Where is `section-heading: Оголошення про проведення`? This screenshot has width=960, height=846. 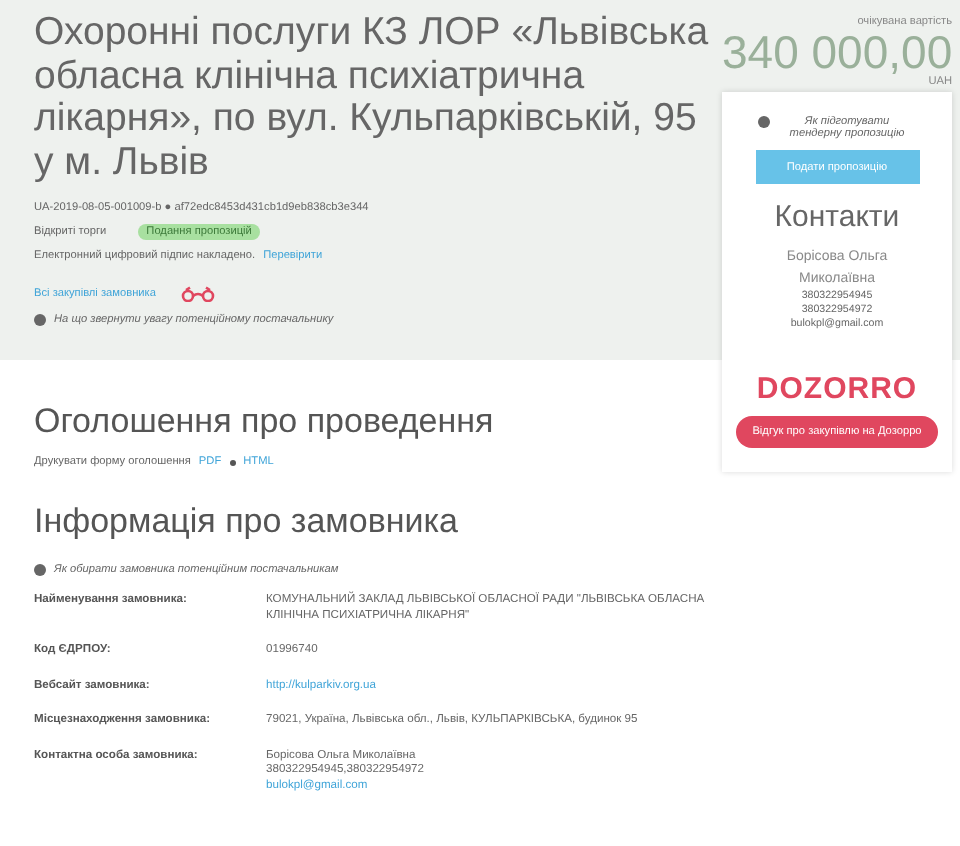 section-heading: Оголошення про проведення is located at coordinates (265, 422).